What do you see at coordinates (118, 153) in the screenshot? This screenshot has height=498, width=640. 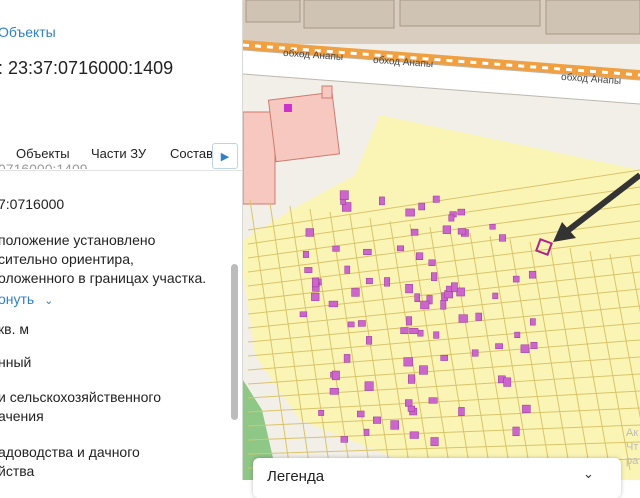 I see `tab-parts: Части ЗУ` at bounding box center [118, 153].